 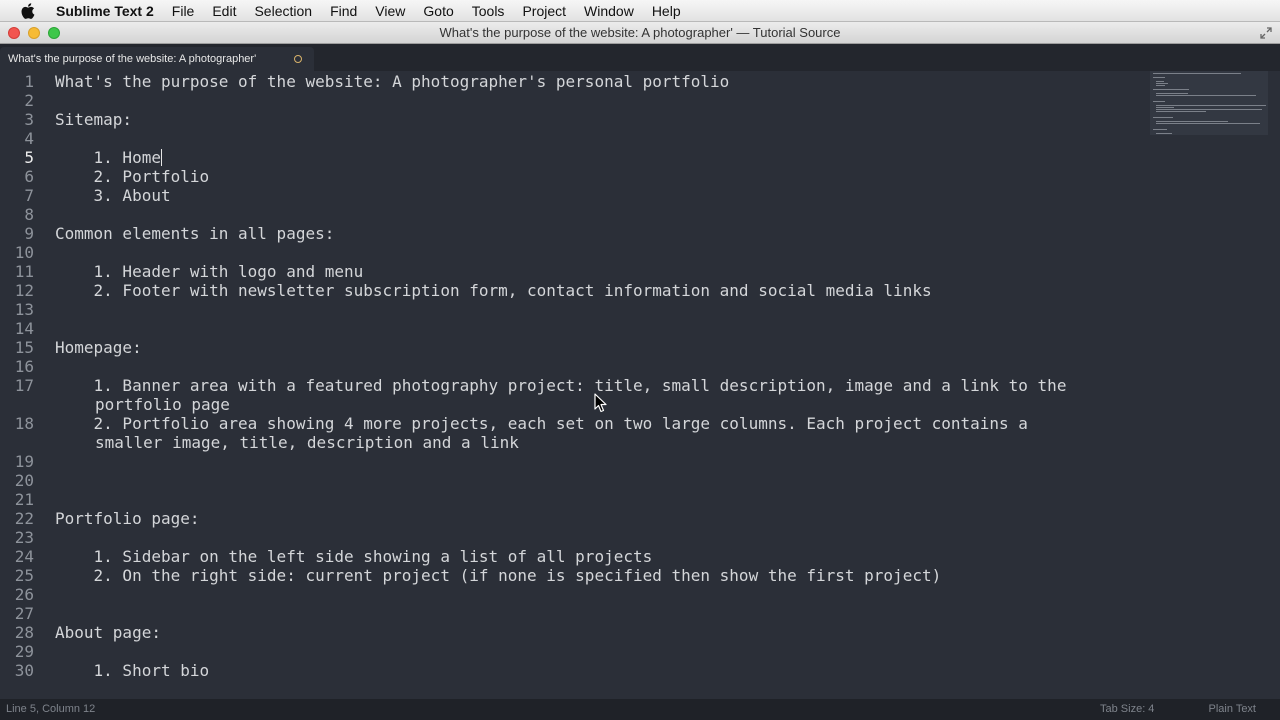 I want to click on line-number: 7, so click(x=29, y=195).